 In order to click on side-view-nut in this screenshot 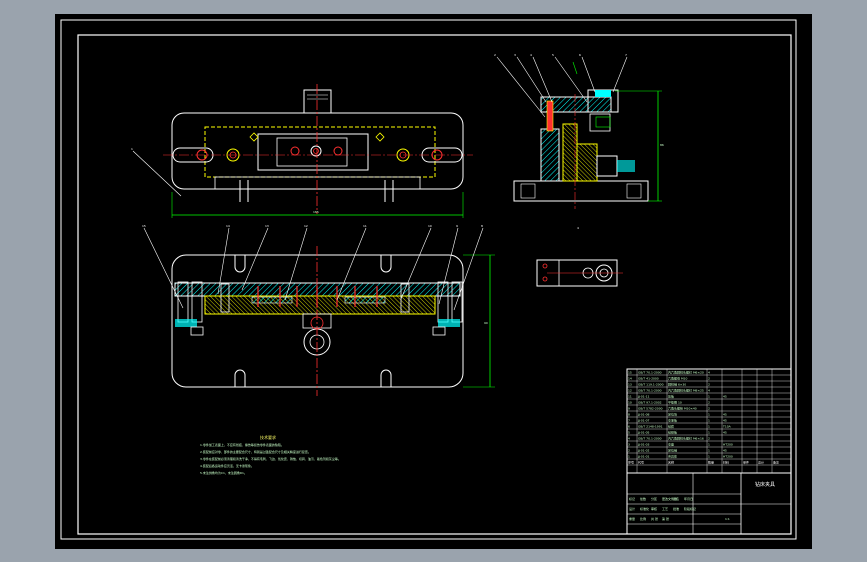, I will do `click(607, 166)`.